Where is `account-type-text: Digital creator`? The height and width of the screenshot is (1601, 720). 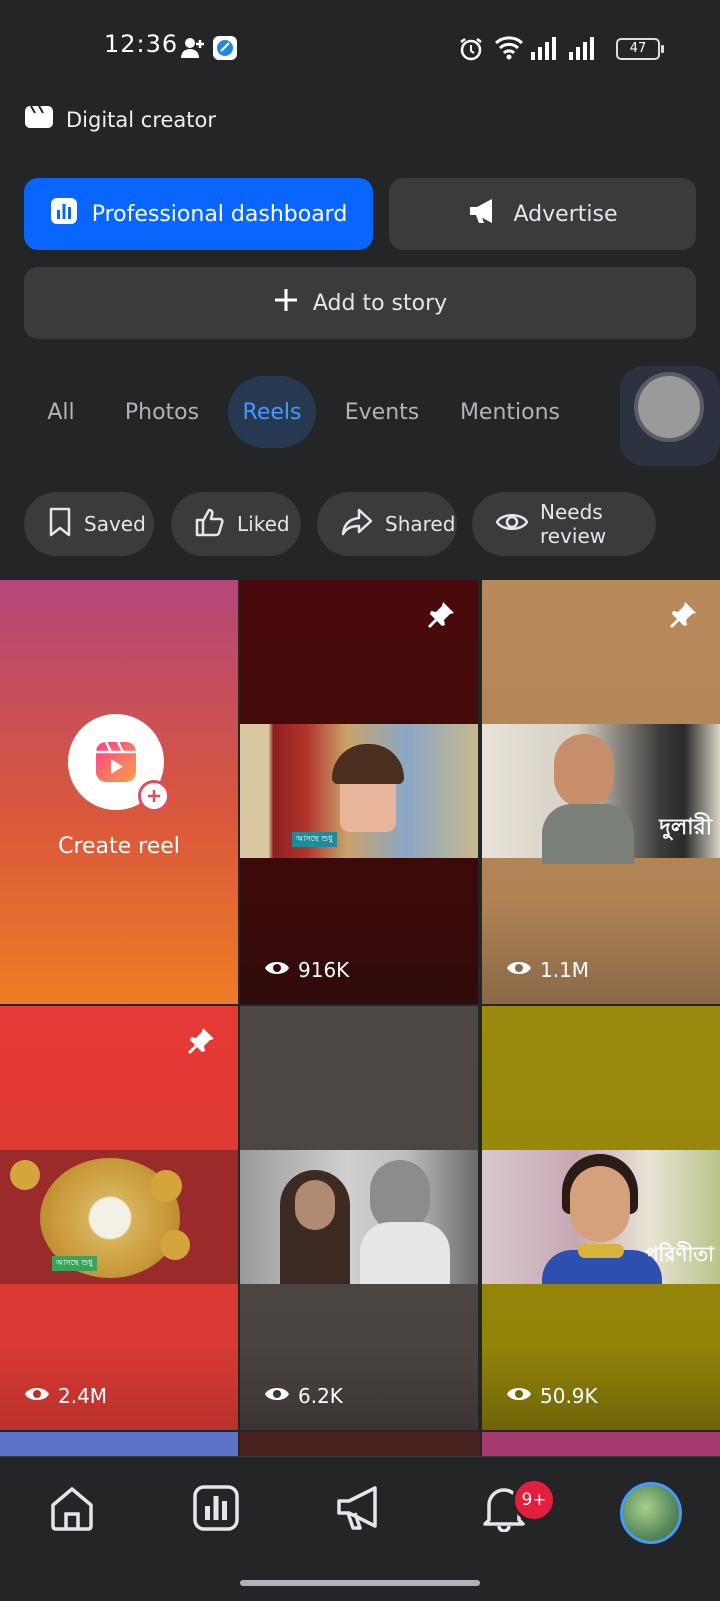 account-type-text: Digital creator is located at coordinates (141, 119).